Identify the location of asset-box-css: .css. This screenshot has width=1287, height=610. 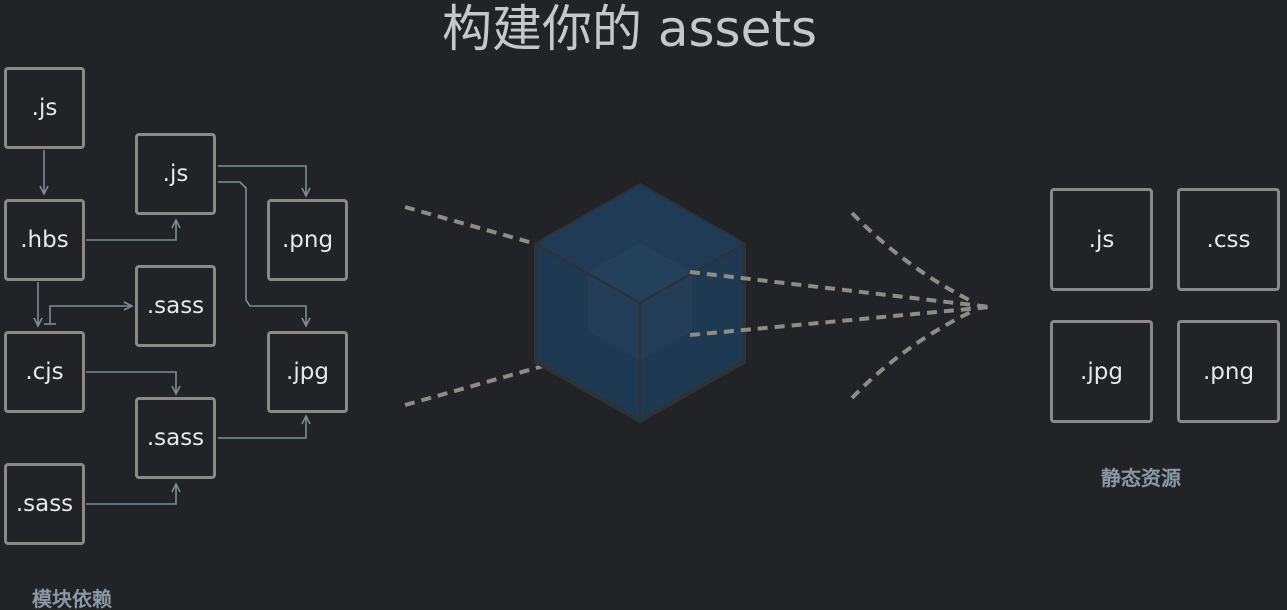
(1228, 239).